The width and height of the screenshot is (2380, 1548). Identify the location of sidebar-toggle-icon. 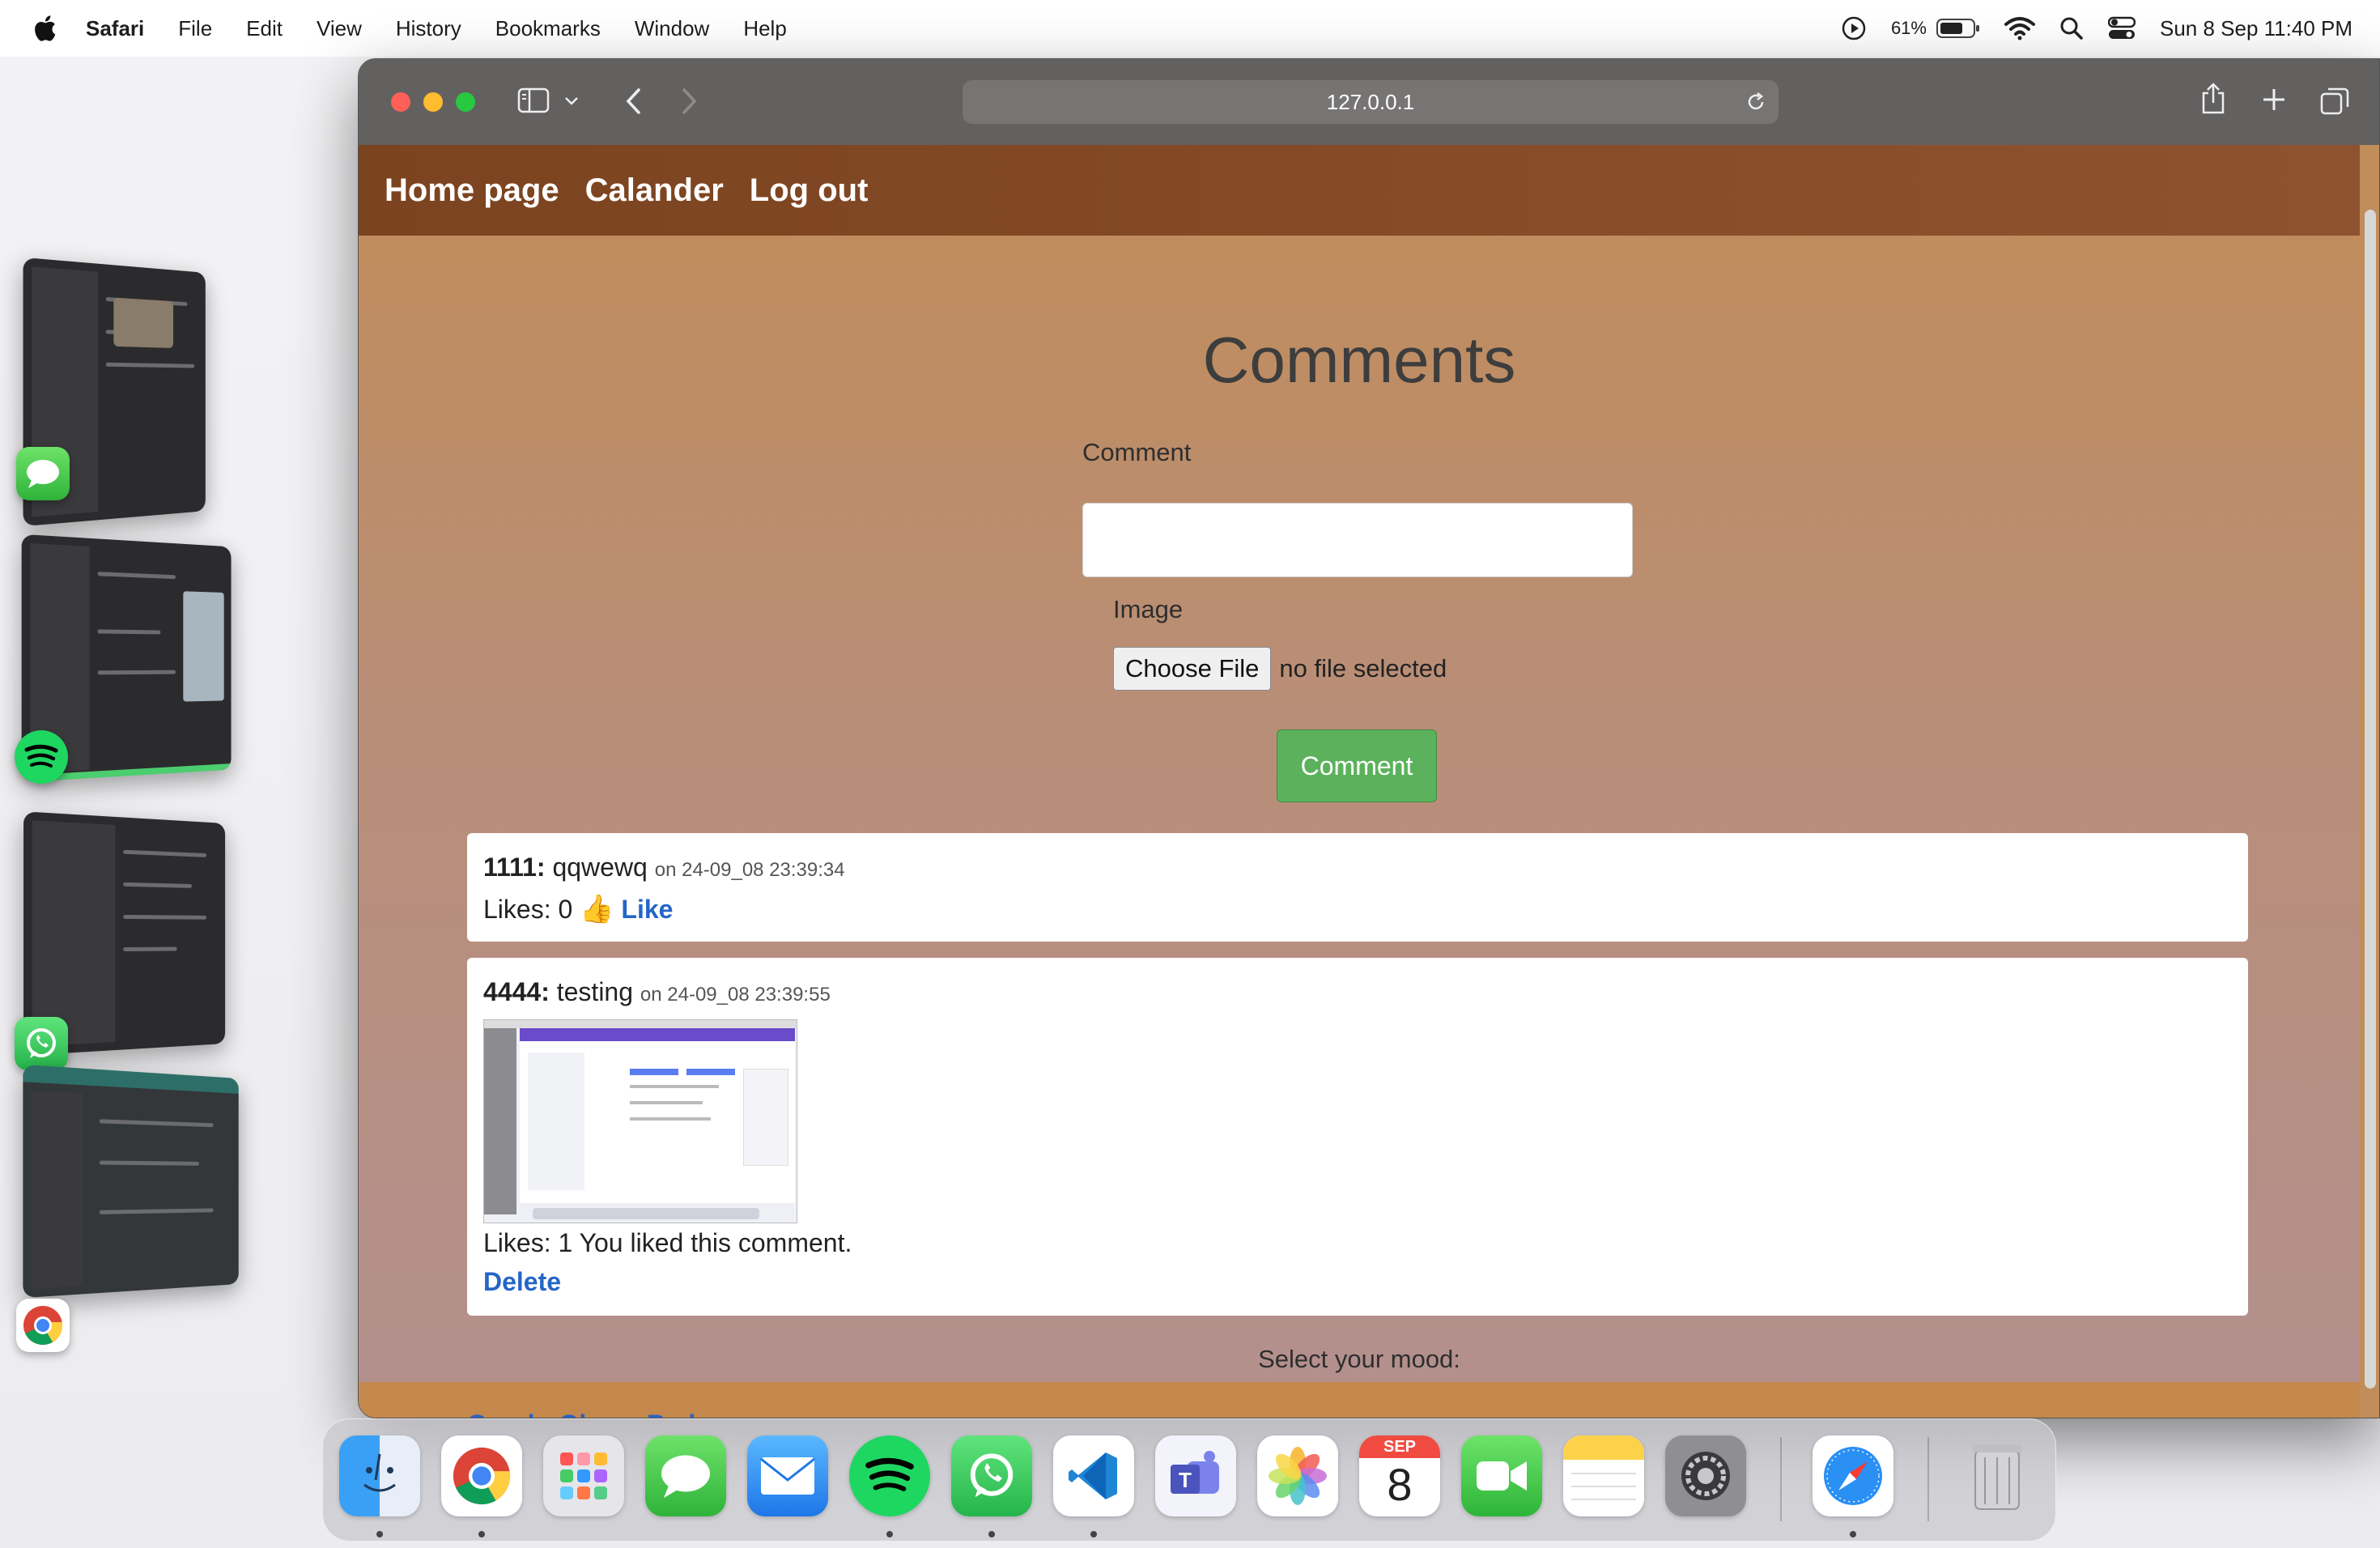
(533, 100).